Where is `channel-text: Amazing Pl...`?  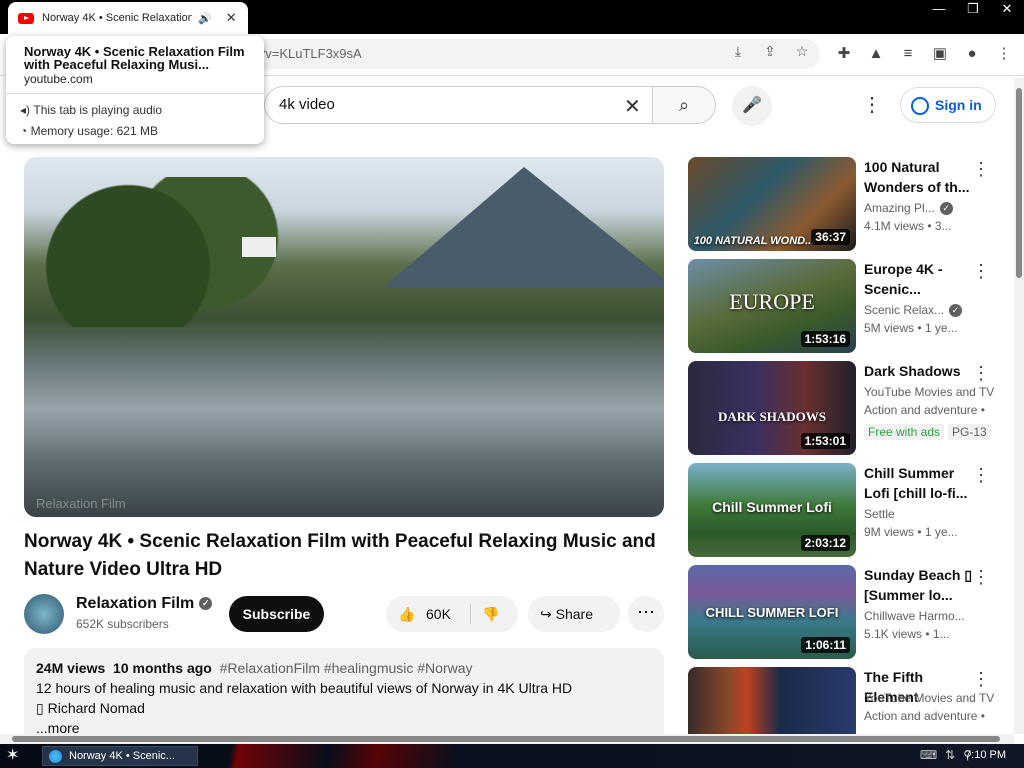
channel-text: Amazing Pl... is located at coordinates (899, 208).